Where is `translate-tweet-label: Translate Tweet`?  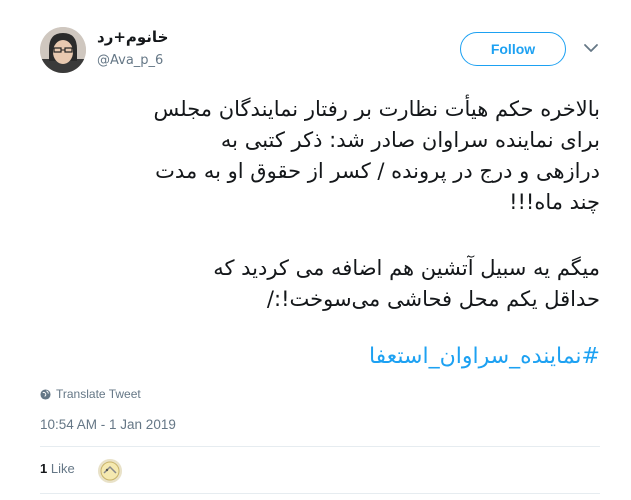
translate-tweet-label: Translate Tweet is located at coordinates (98, 394).